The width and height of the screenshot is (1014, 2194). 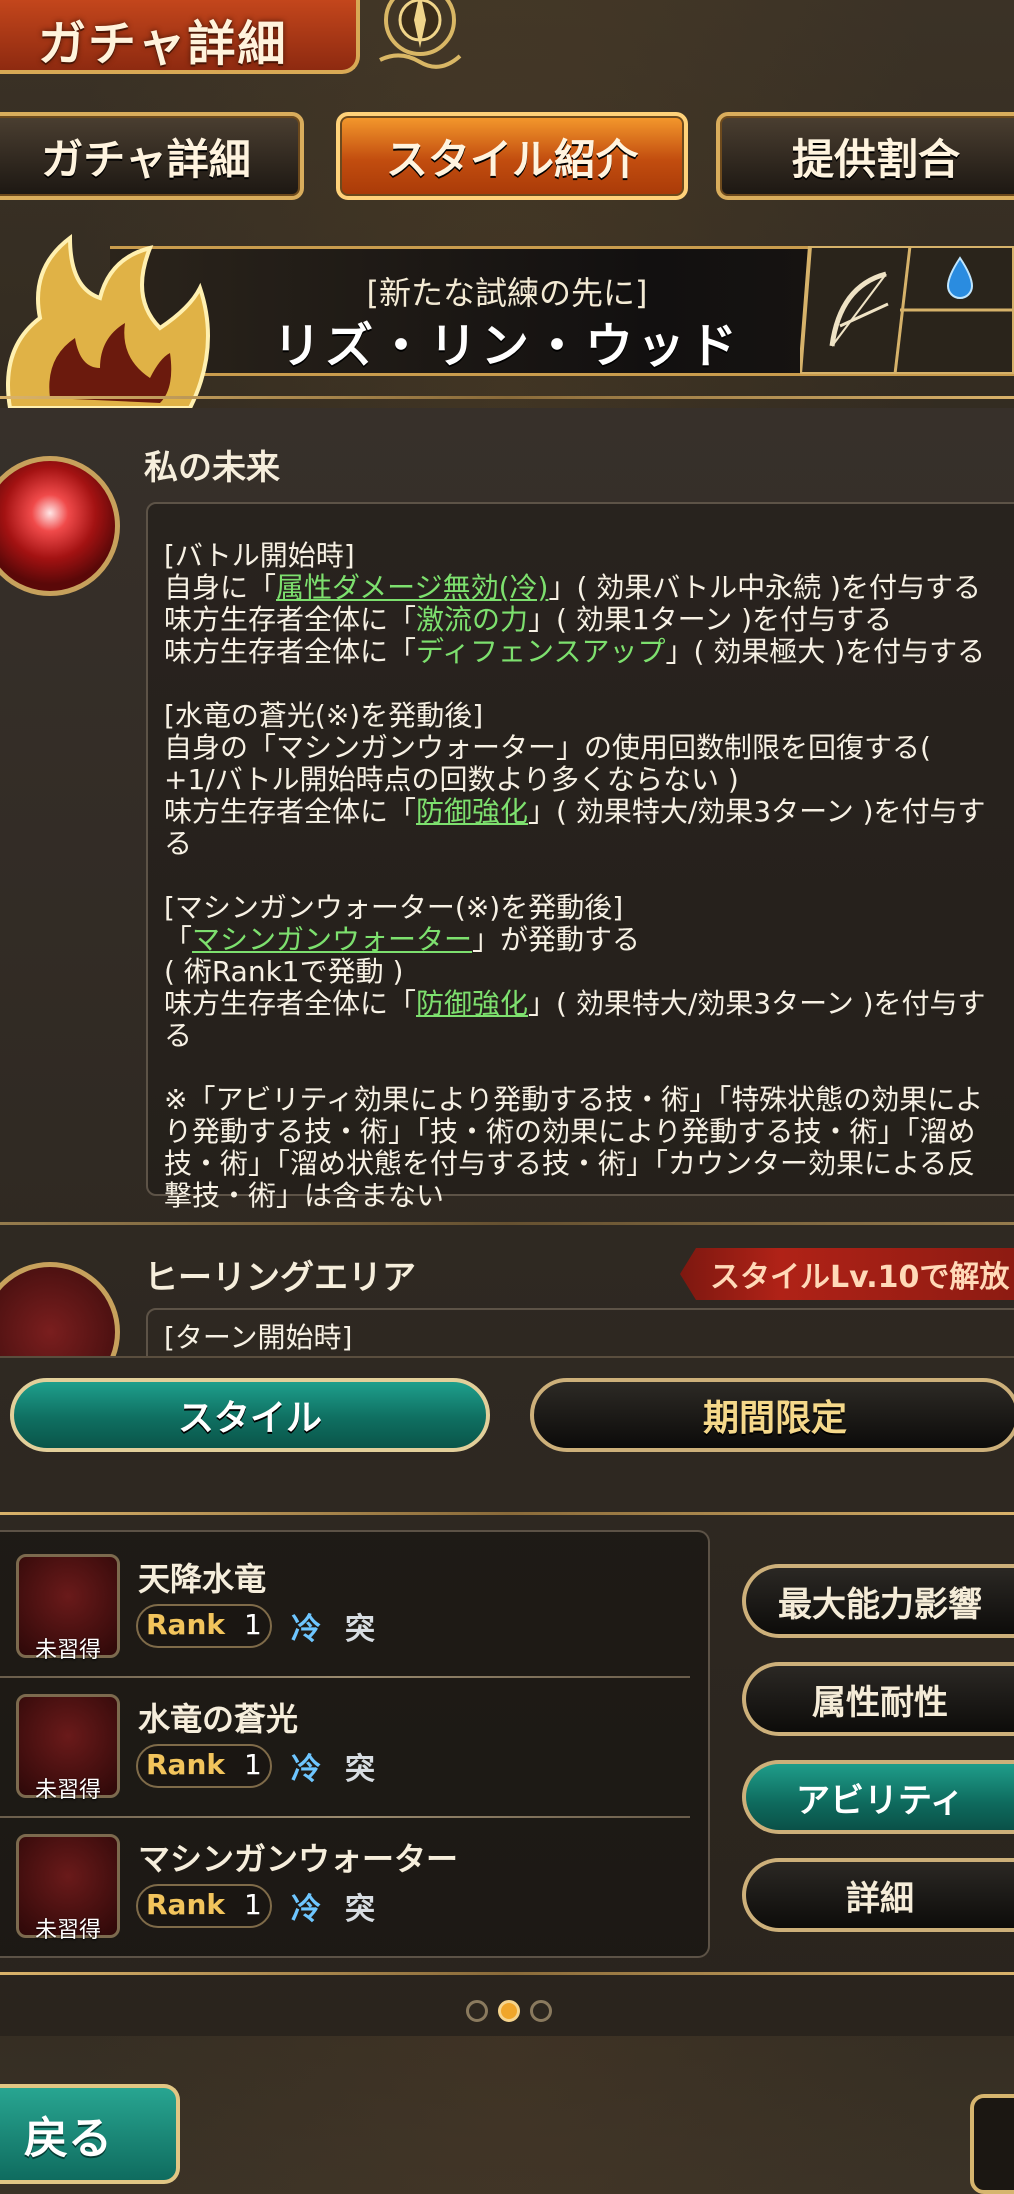 What do you see at coordinates (507, 397) in the screenshot?
I see `banner-divider` at bounding box center [507, 397].